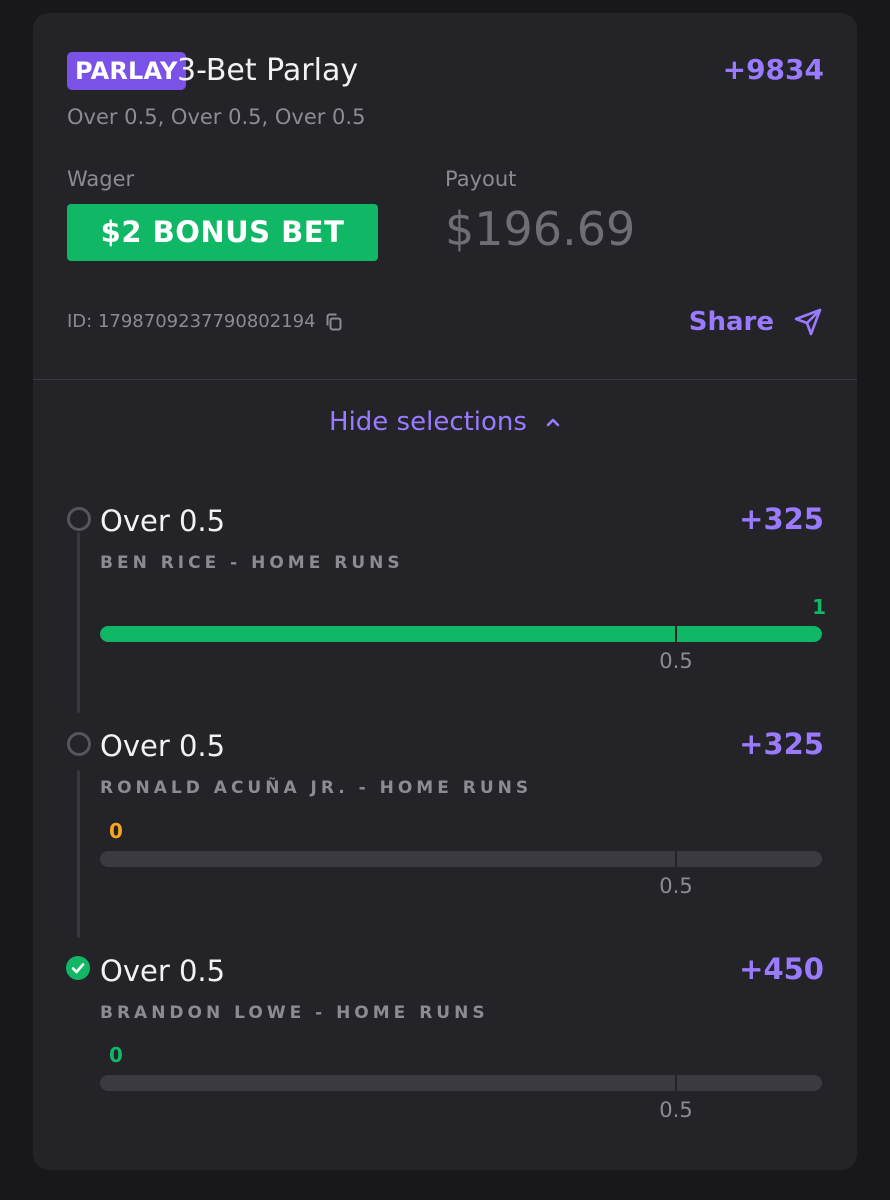  Describe the element at coordinates (252, 563) in the screenshot. I see `leg-market: BEN RICE - HOME RUNS` at that location.